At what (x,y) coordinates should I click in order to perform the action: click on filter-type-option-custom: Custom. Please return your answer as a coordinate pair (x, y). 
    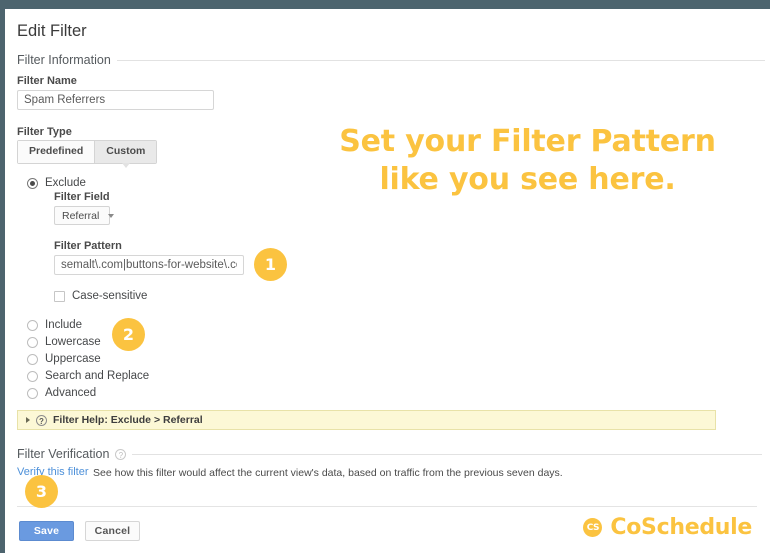
    Looking at the image, I should click on (125, 154).